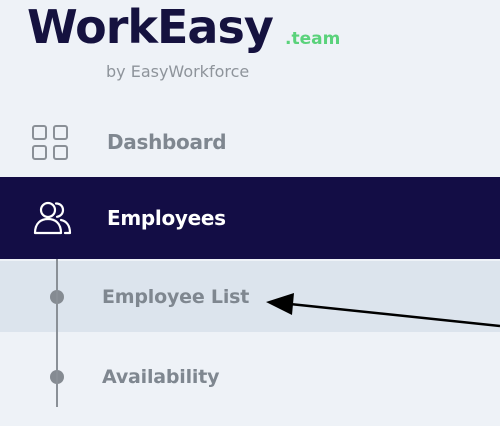  What do you see at coordinates (161, 377) in the screenshot?
I see `subnav-item-label: Availability` at bounding box center [161, 377].